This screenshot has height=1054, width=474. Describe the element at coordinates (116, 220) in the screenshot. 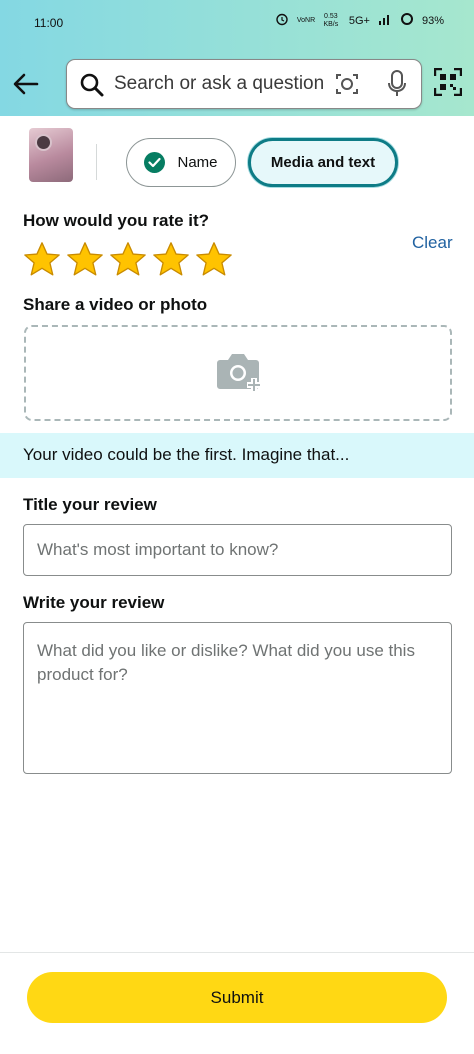

I see `rating-heading: How would you rate it?` at that location.